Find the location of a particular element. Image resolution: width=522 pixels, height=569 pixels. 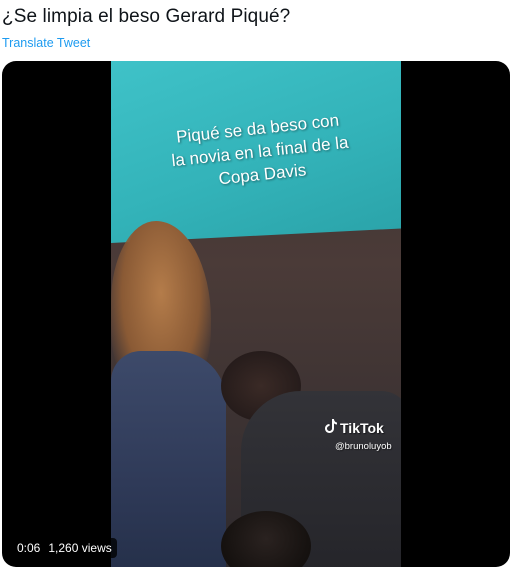

elapsed-time: 0:06 is located at coordinates (29, 548).